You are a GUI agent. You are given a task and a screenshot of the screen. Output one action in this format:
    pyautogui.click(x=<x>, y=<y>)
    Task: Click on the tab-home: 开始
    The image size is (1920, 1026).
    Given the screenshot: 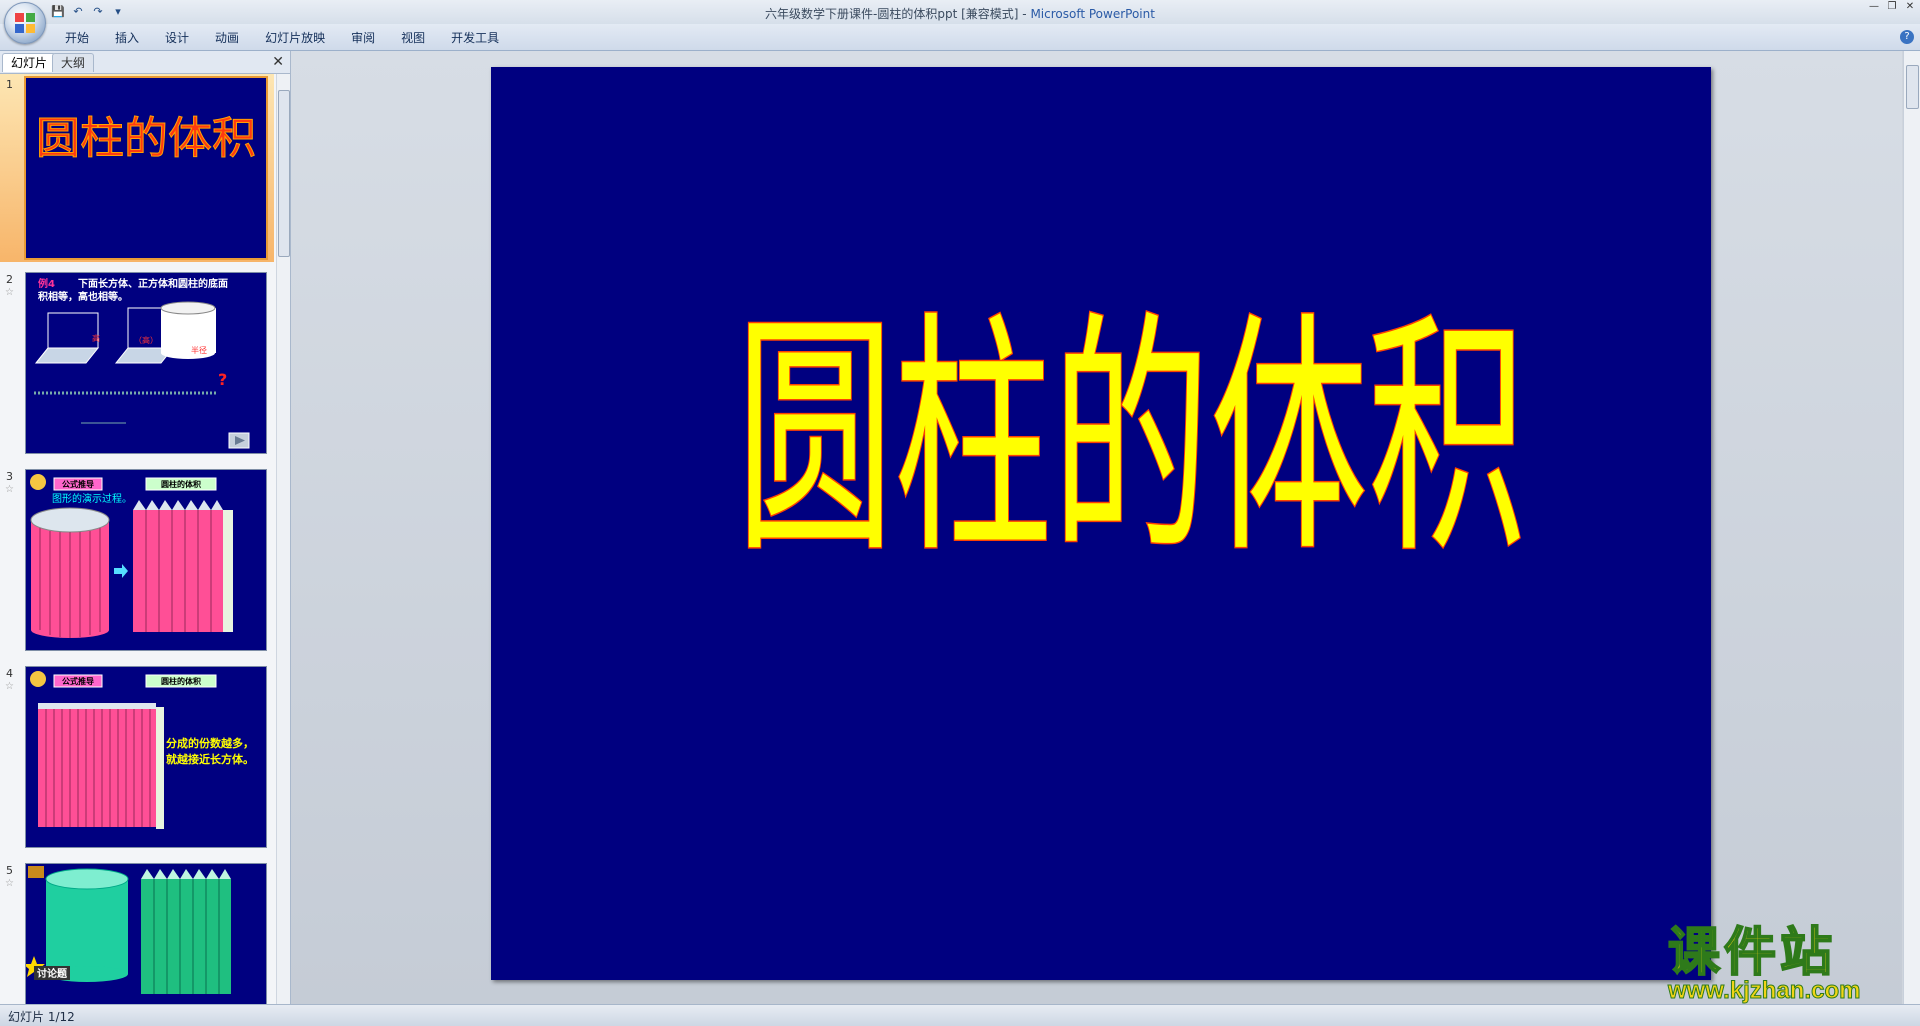 What is the action you would take?
    pyautogui.click(x=77, y=38)
    